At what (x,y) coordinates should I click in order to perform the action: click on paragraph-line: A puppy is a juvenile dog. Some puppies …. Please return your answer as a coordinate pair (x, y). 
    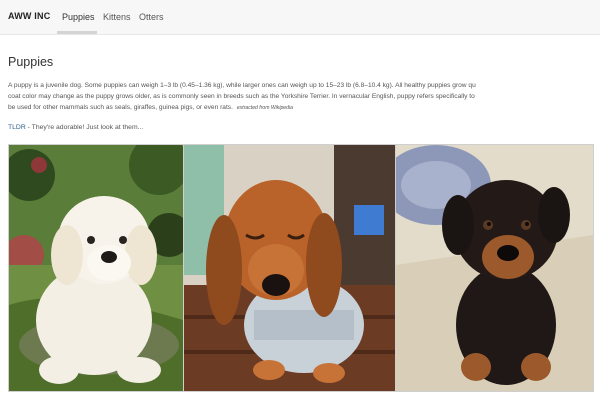
    Looking at the image, I should click on (242, 85).